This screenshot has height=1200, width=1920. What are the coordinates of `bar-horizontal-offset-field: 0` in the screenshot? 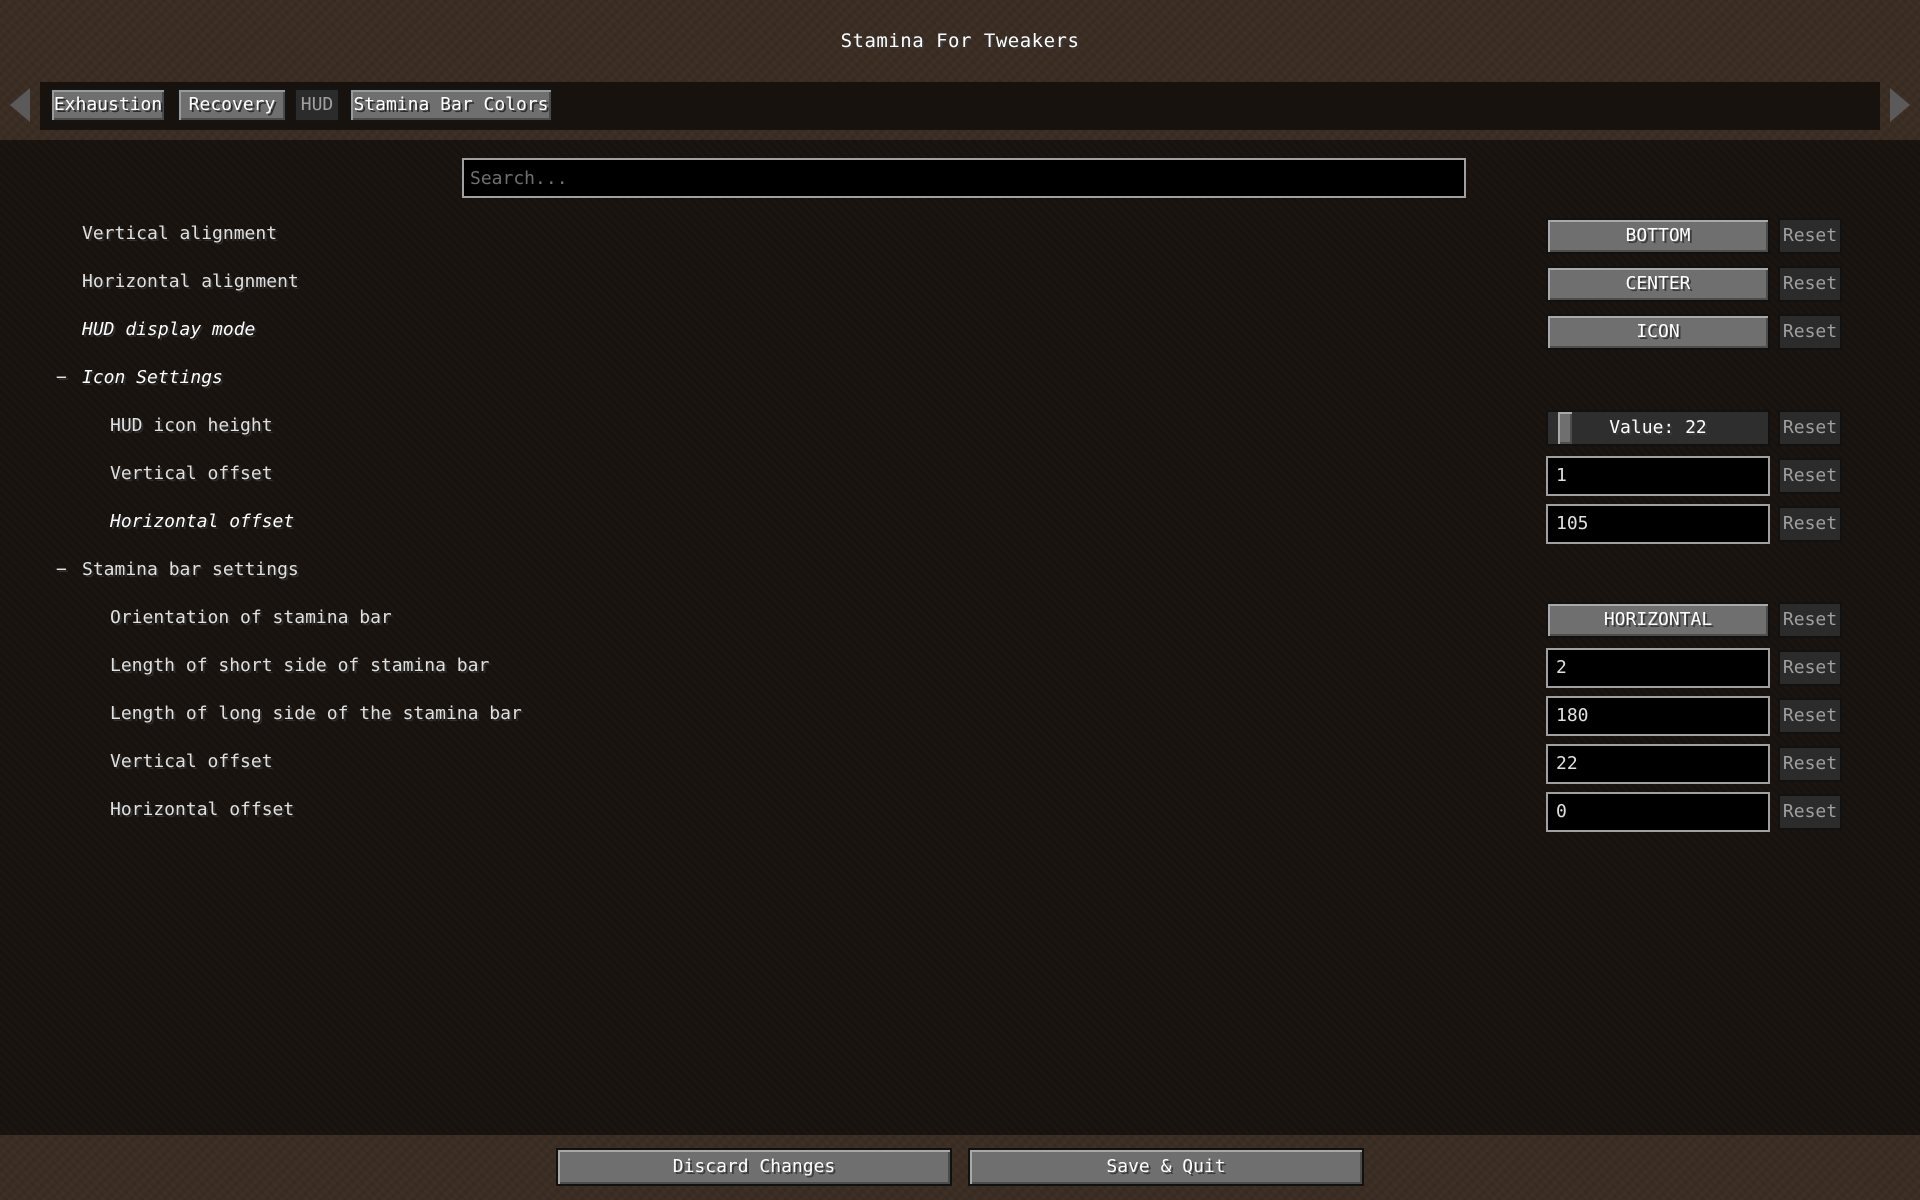 It's located at (1658, 812).